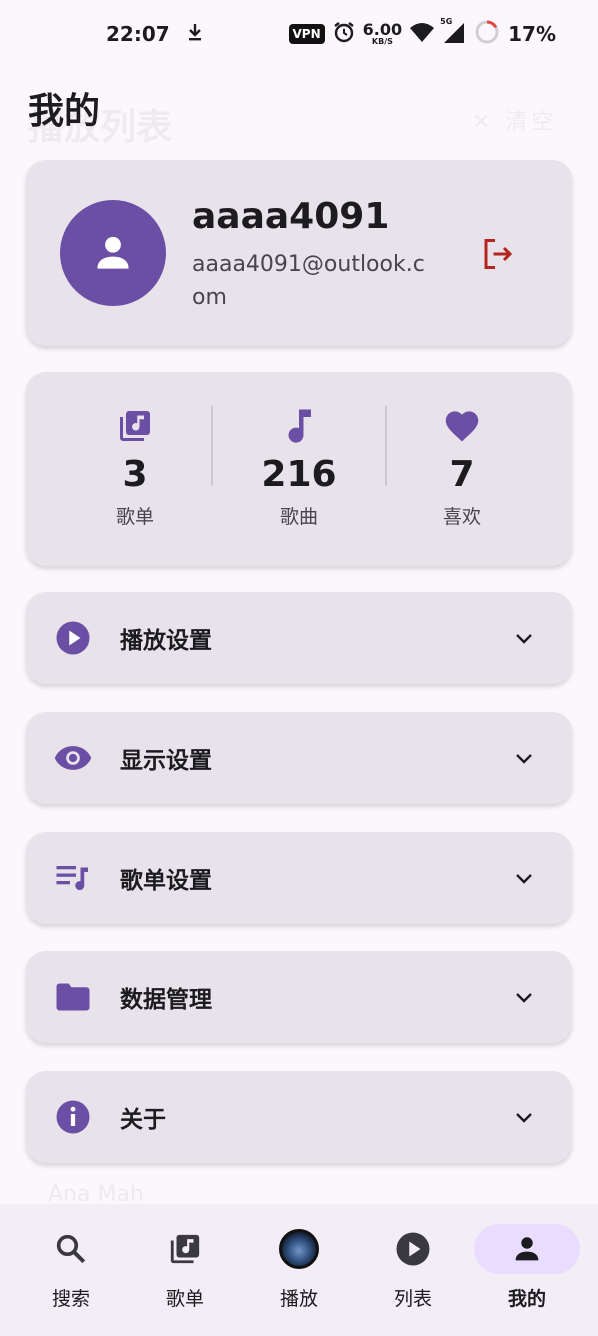 The width and height of the screenshot is (598, 1336). What do you see at coordinates (166, 641) in the screenshot?
I see `setting-label: 播放设置` at bounding box center [166, 641].